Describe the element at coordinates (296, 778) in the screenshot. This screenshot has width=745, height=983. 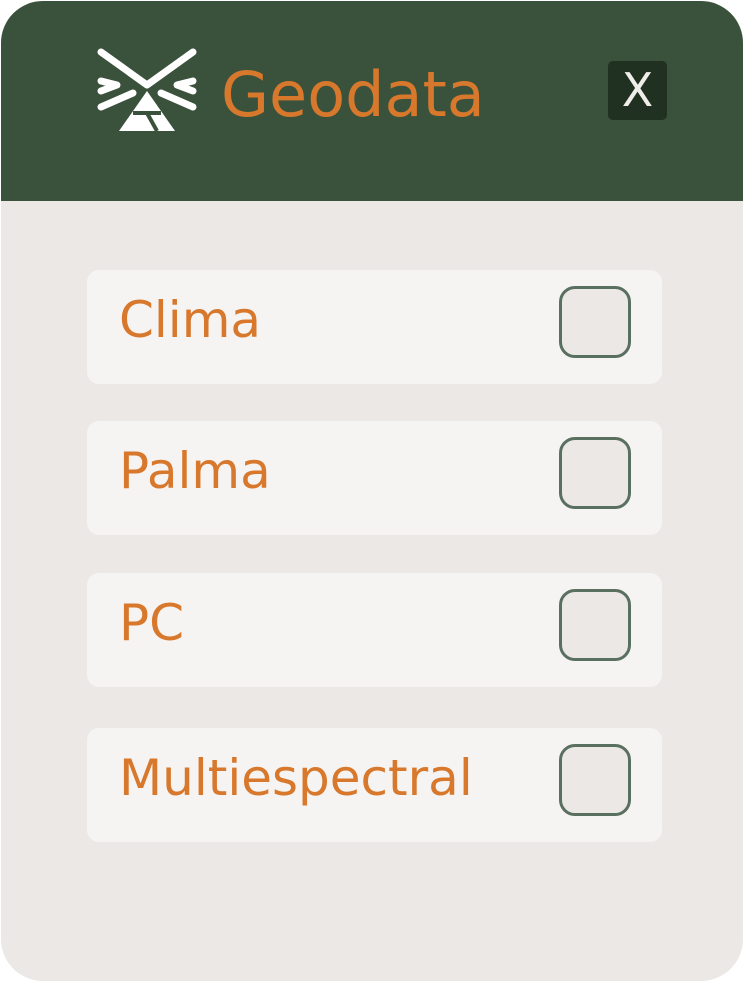
I see `option-label: Multiespectral` at that location.